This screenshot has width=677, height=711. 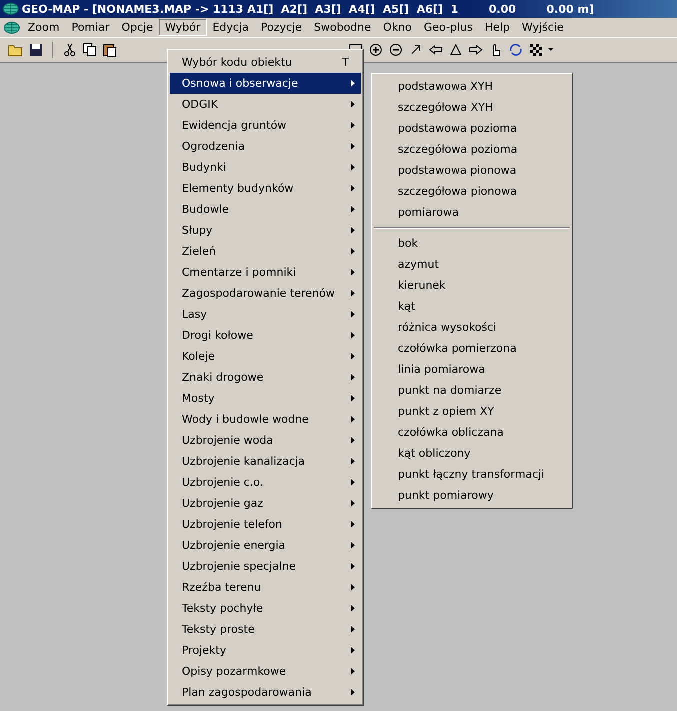 I want to click on zoom-out-icon, so click(x=396, y=50).